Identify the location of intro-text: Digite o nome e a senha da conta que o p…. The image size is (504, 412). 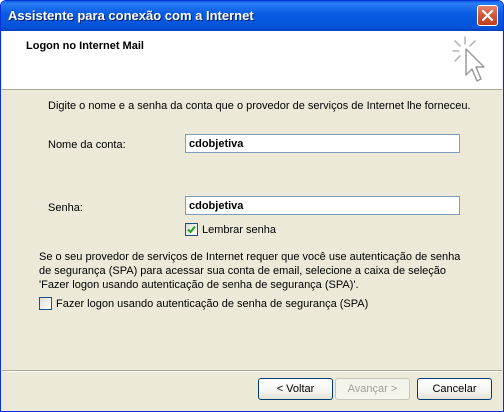
(259, 106).